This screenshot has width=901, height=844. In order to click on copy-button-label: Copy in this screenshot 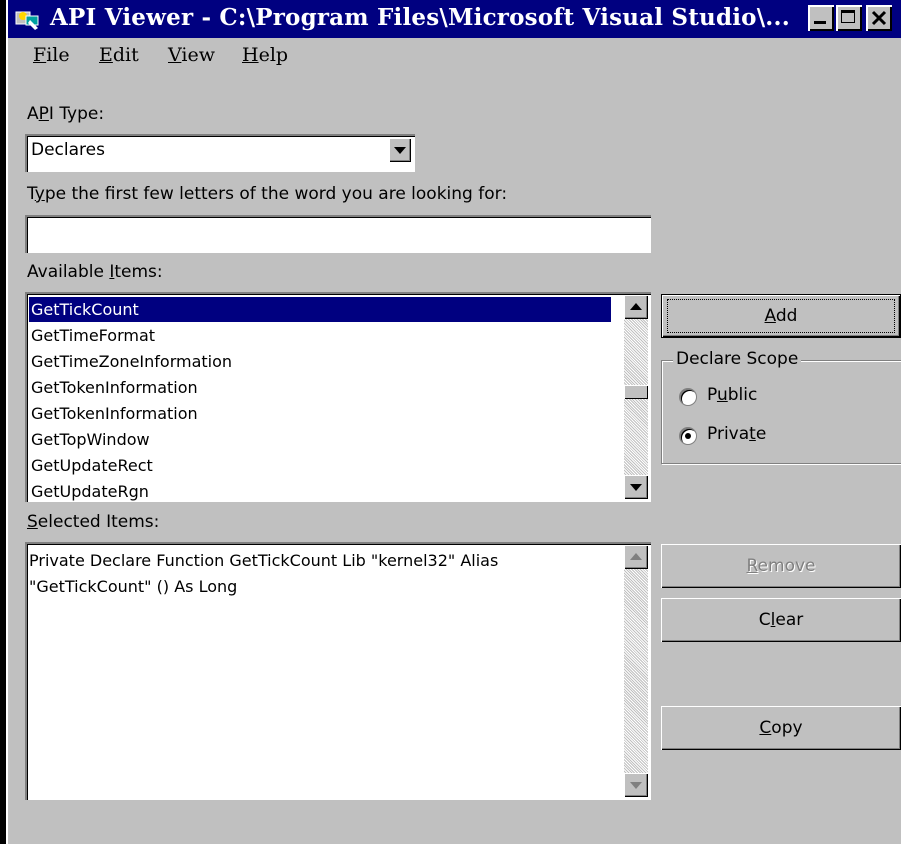, I will do `click(781, 728)`.